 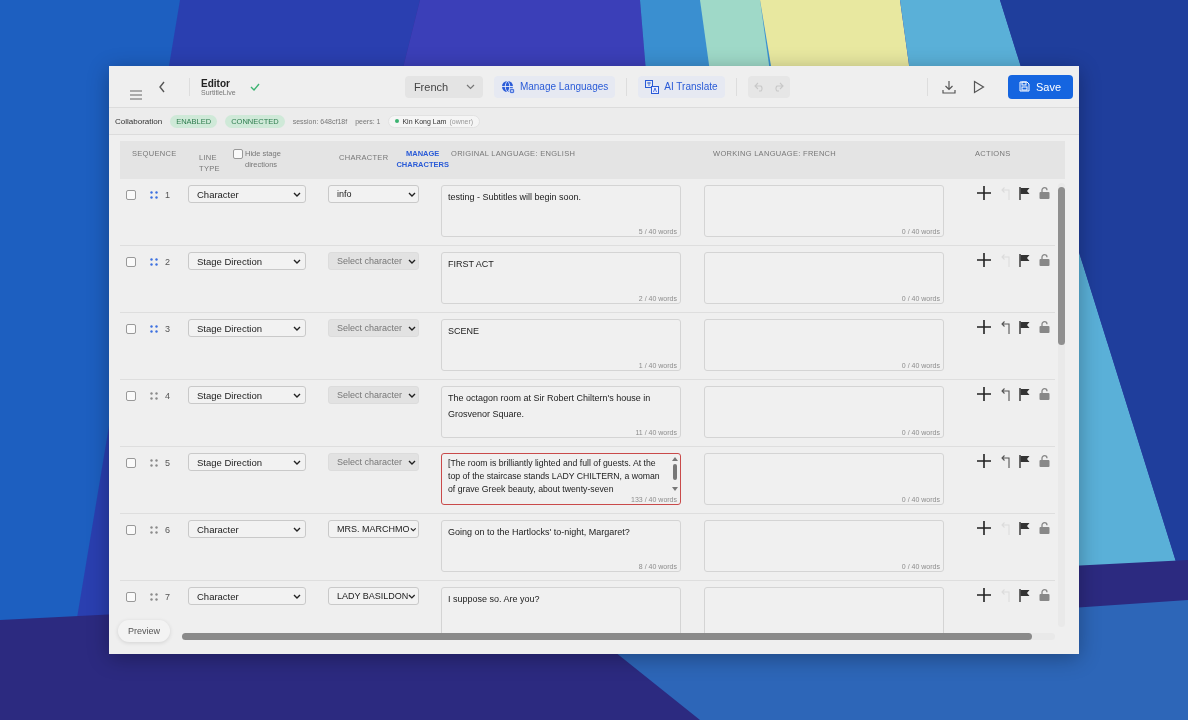 What do you see at coordinates (1024, 86) in the screenshot?
I see `save-icon` at bounding box center [1024, 86].